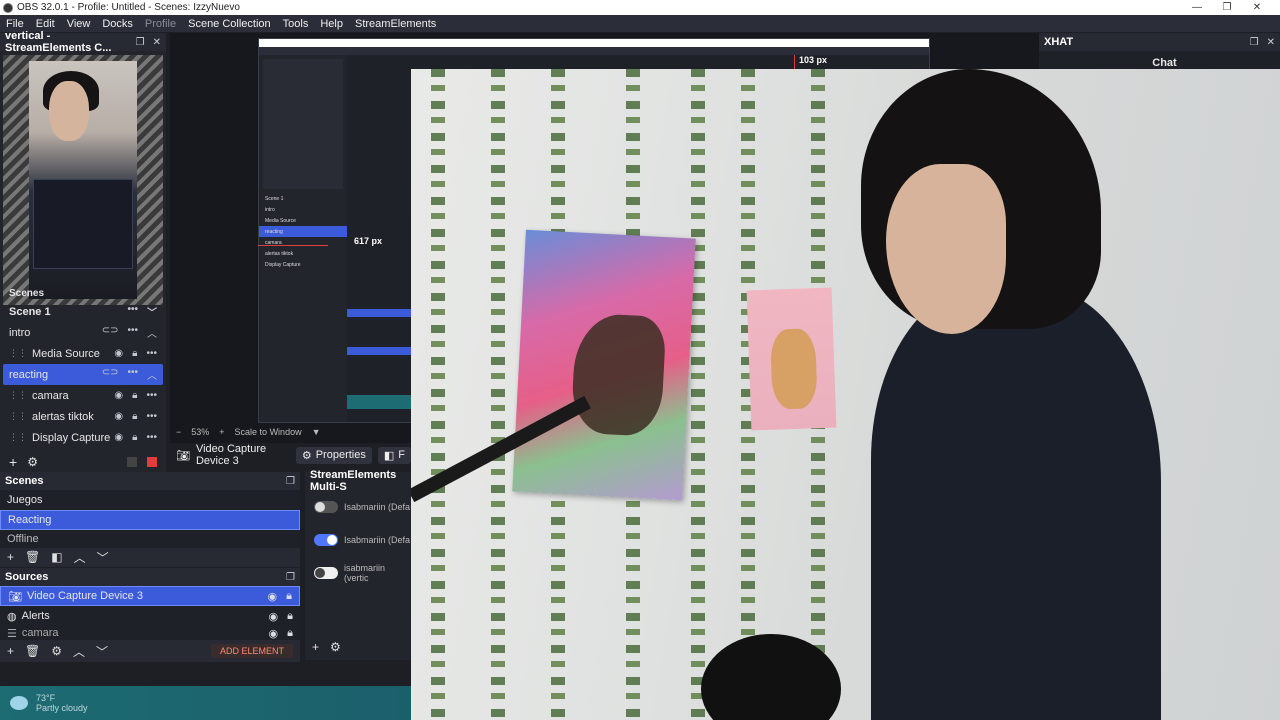 This screenshot has height=720, width=1280. Describe the element at coordinates (331, 24) in the screenshot. I see `menu-help: Help` at that location.